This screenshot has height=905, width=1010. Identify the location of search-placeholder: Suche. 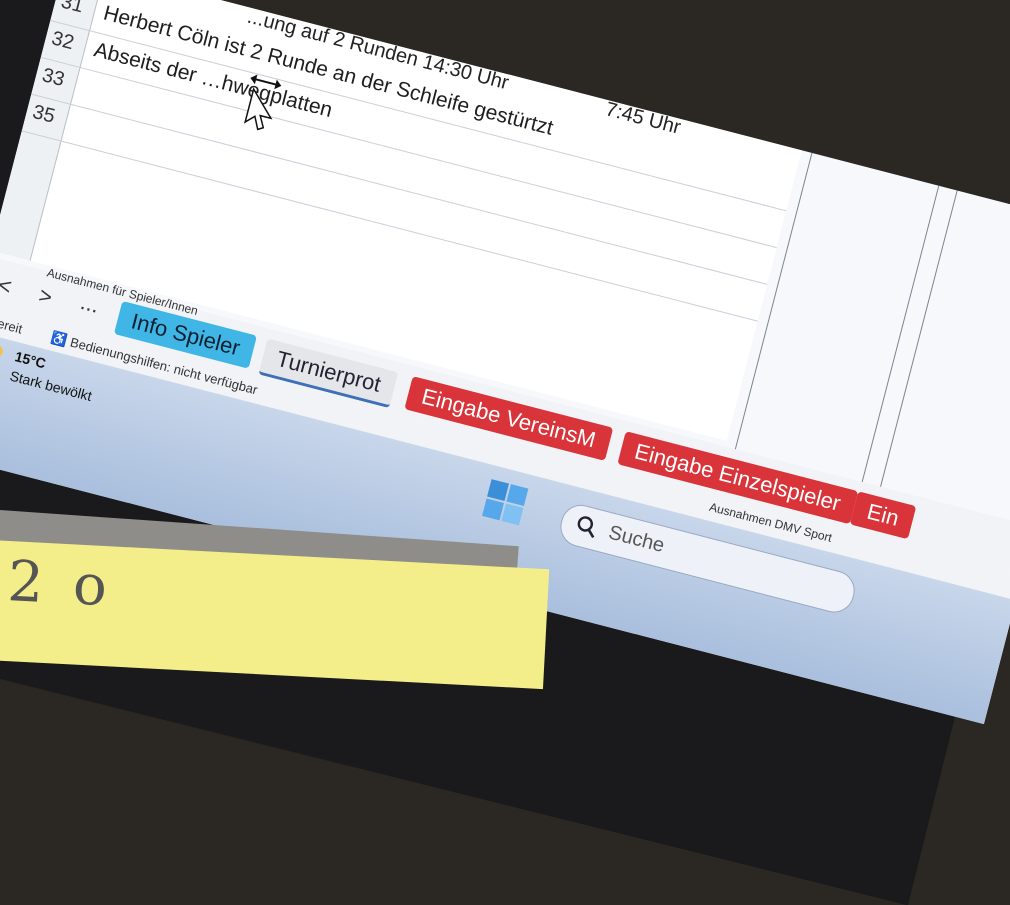
(636, 539).